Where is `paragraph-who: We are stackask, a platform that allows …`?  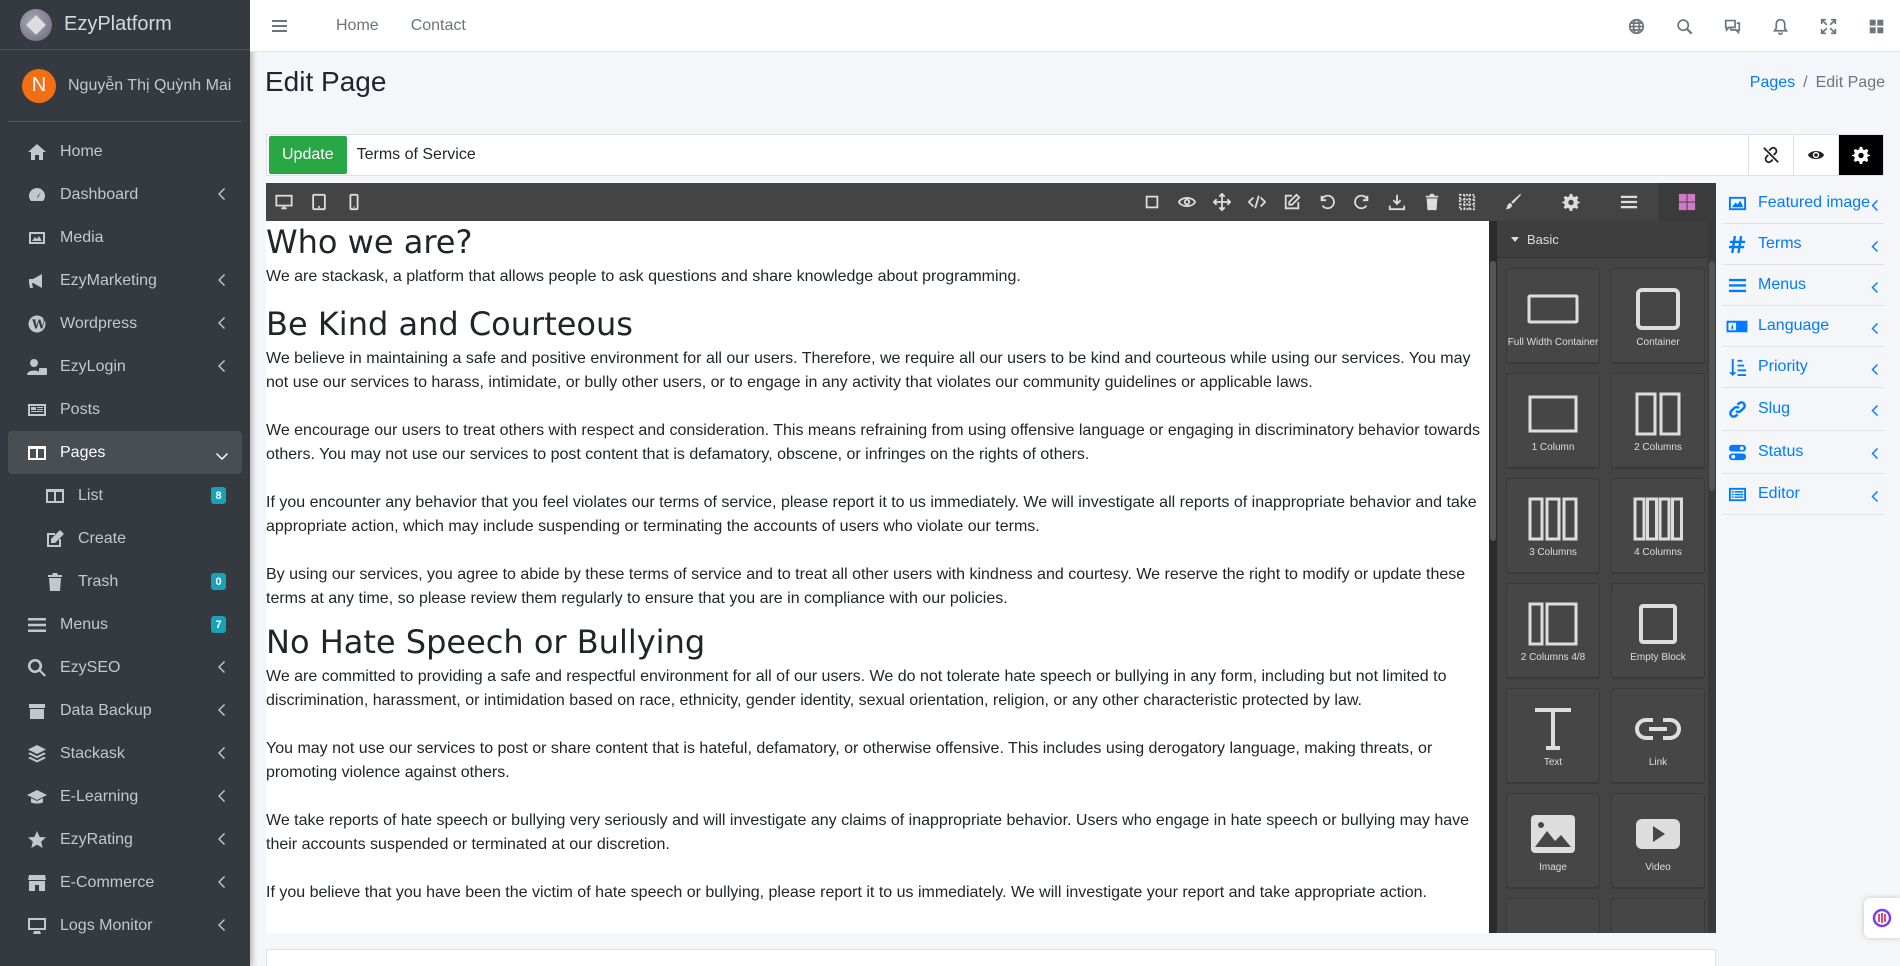 paragraph-who: We are stackask, a platform that allows … is located at coordinates (643, 276).